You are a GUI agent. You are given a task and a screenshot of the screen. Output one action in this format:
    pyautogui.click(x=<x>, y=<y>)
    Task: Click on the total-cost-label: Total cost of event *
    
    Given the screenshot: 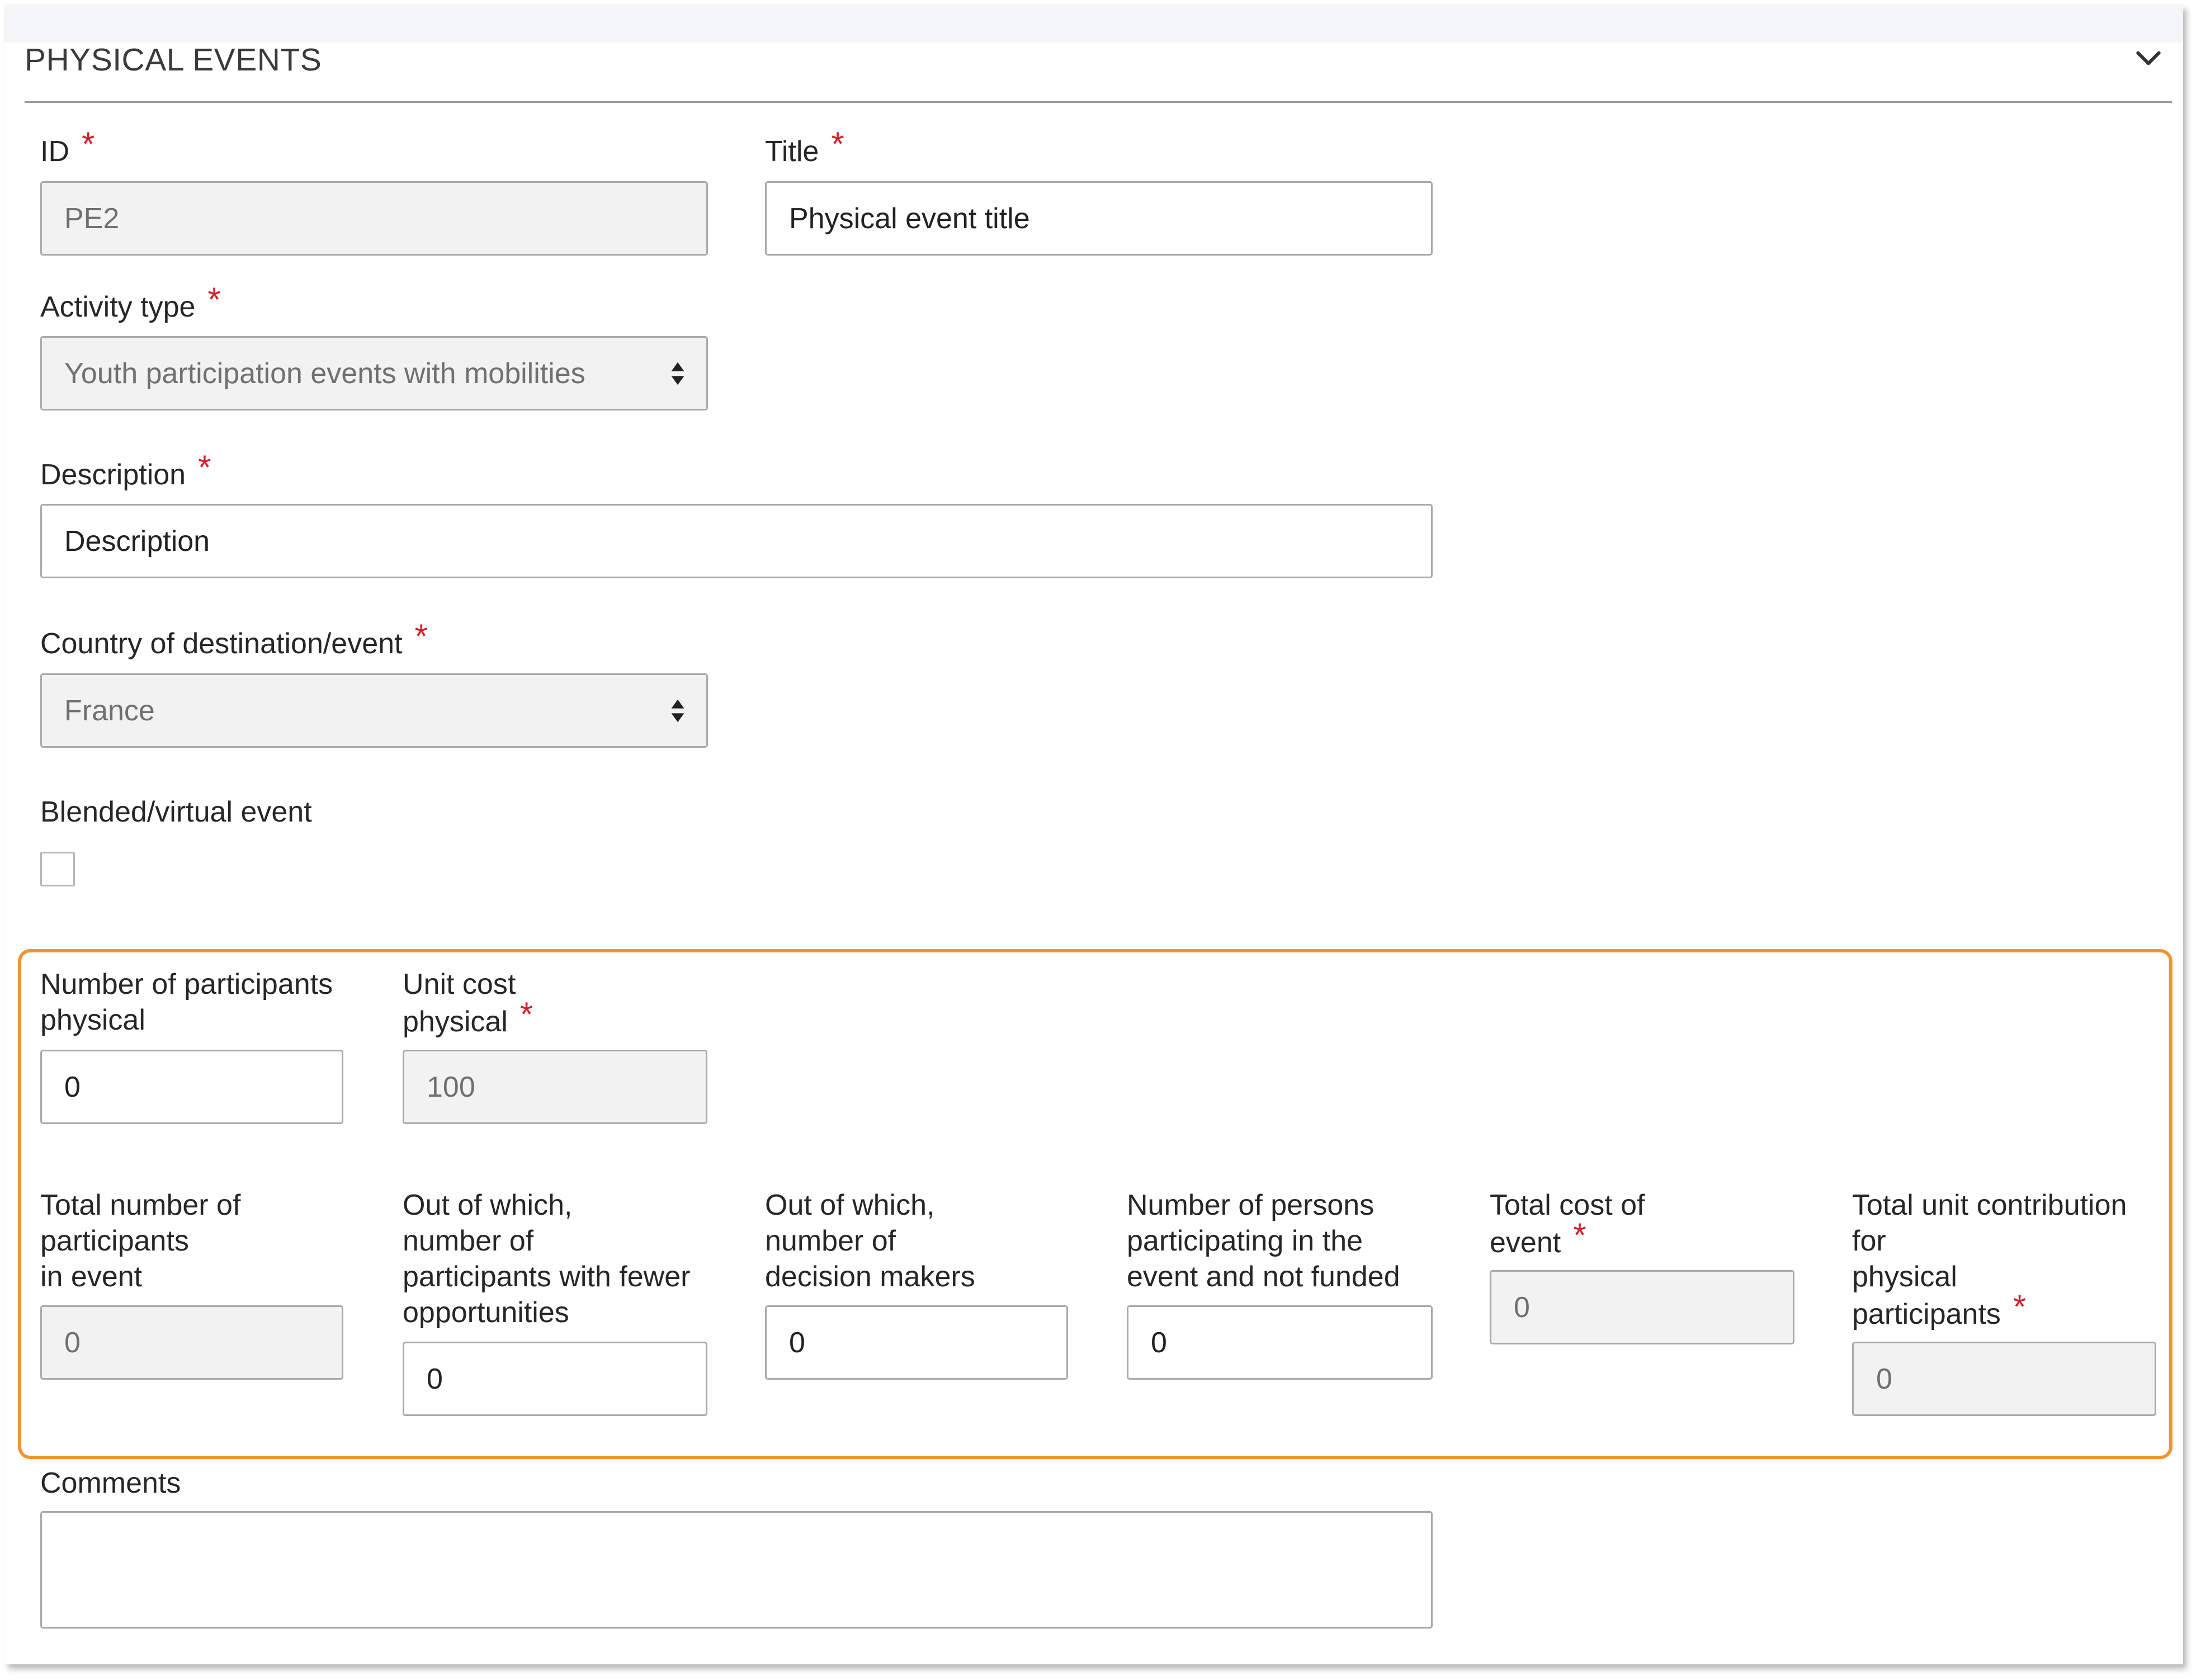 What is the action you would take?
    pyautogui.click(x=1567, y=1224)
    